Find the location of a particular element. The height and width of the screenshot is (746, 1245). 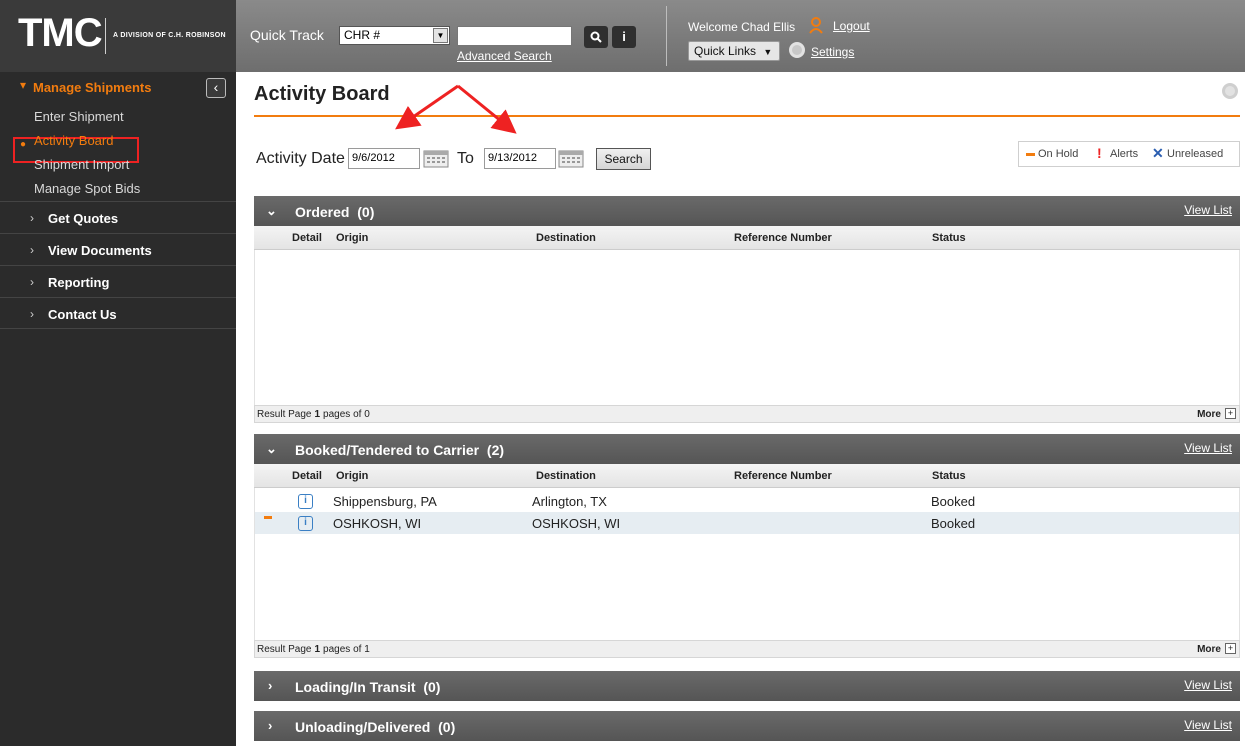

cell-origin: OSHKOSH, WI is located at coordinates (377, 523).